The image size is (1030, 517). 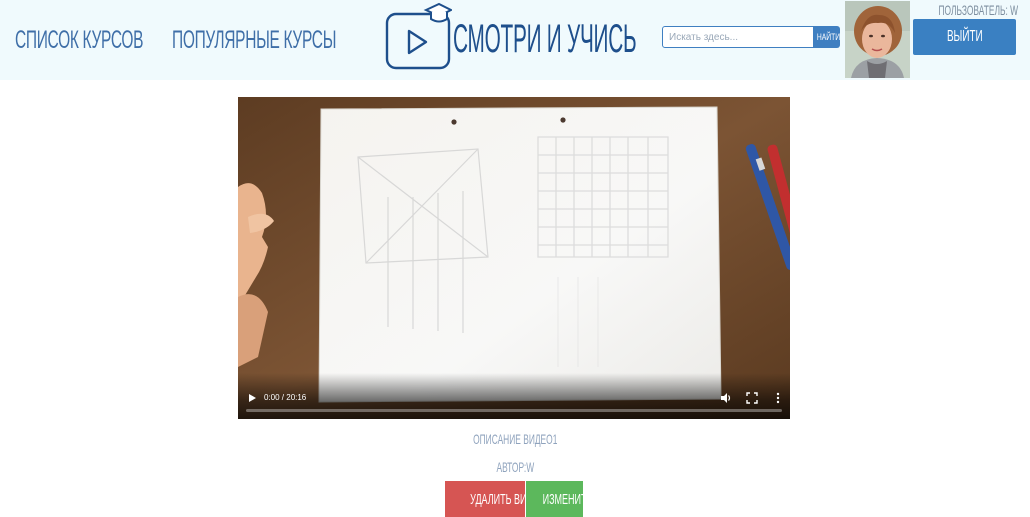 What do you see at coordinates (417, 36) in the screenshot?
I see `logo-icon` at bounding box center [417, 36].